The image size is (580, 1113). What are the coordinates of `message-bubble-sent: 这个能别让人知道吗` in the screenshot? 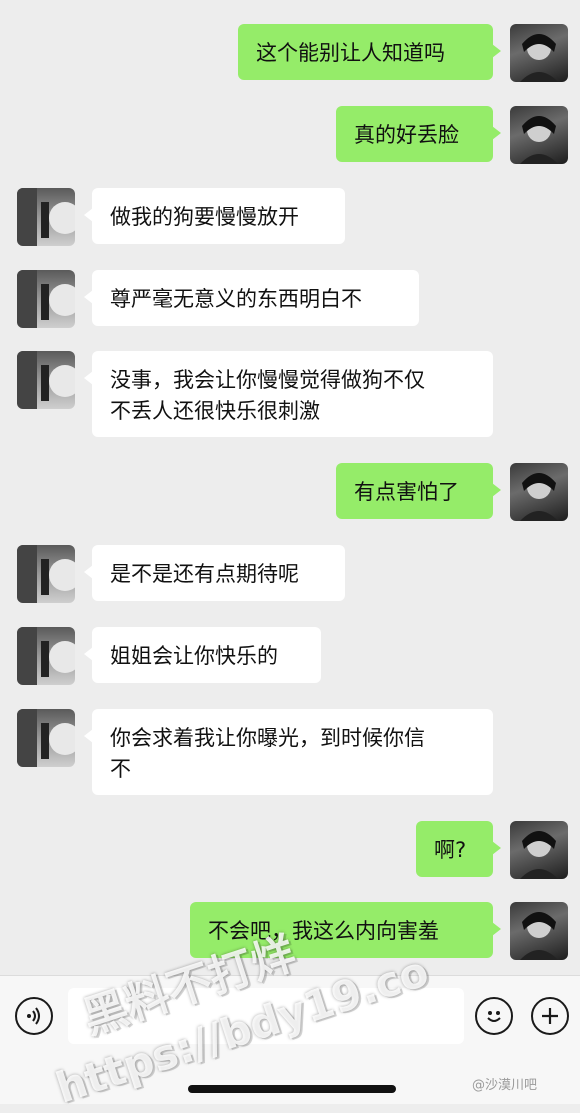 It's located at (369, 52).